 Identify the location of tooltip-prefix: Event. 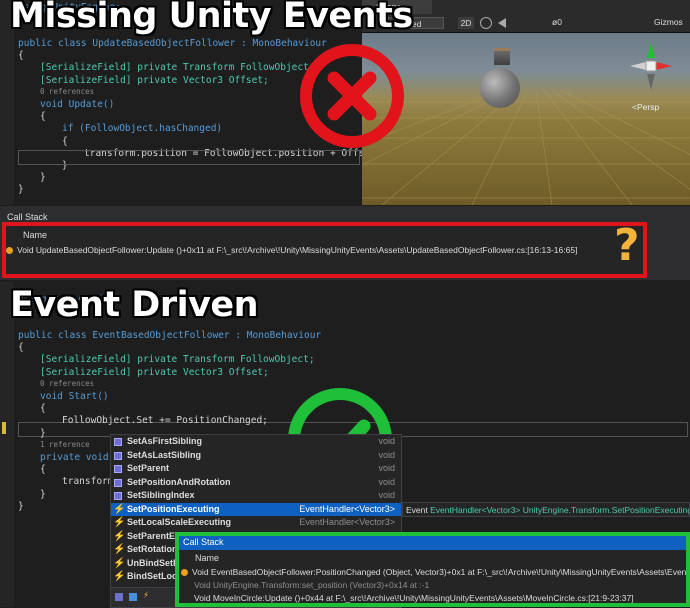
(417, 510).